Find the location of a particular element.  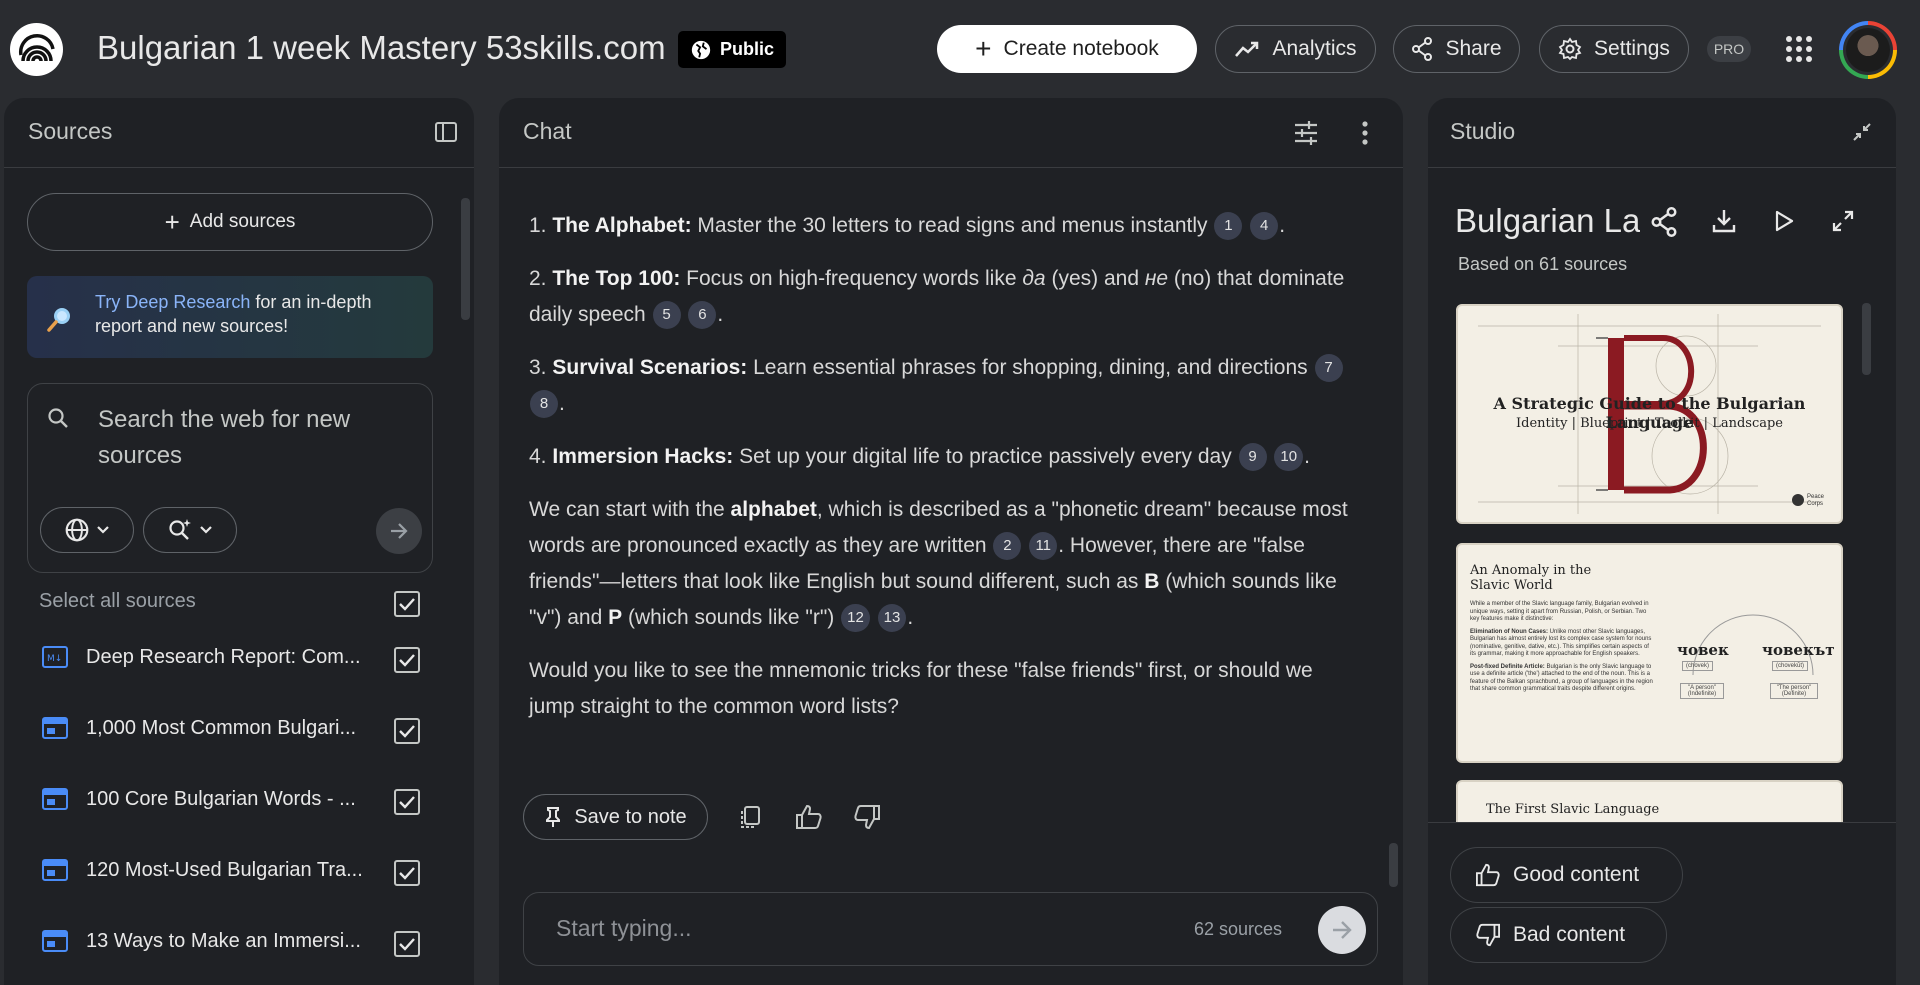

apps-grid-icon is located at coordinates (1799, 49).